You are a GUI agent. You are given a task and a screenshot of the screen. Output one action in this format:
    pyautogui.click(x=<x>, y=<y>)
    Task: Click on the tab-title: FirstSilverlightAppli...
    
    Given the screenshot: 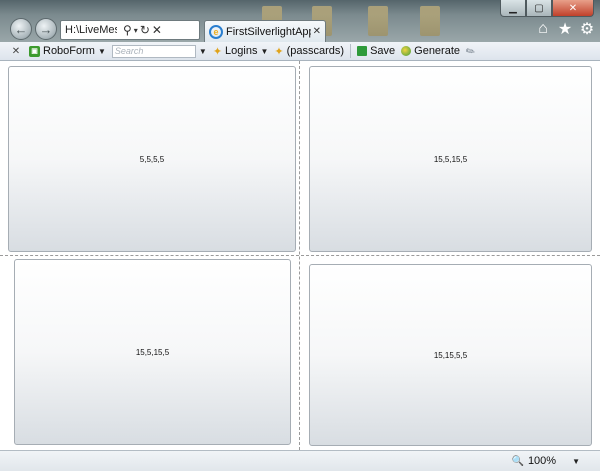 What is the action you would take?
    pyautogui.click(x=268, y=31)
    